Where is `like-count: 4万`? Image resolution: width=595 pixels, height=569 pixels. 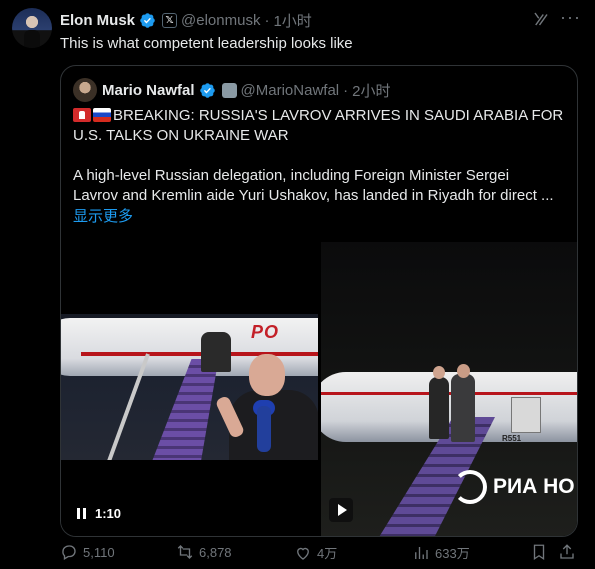 like-count: 4万 is located at coordinates (327, 553).